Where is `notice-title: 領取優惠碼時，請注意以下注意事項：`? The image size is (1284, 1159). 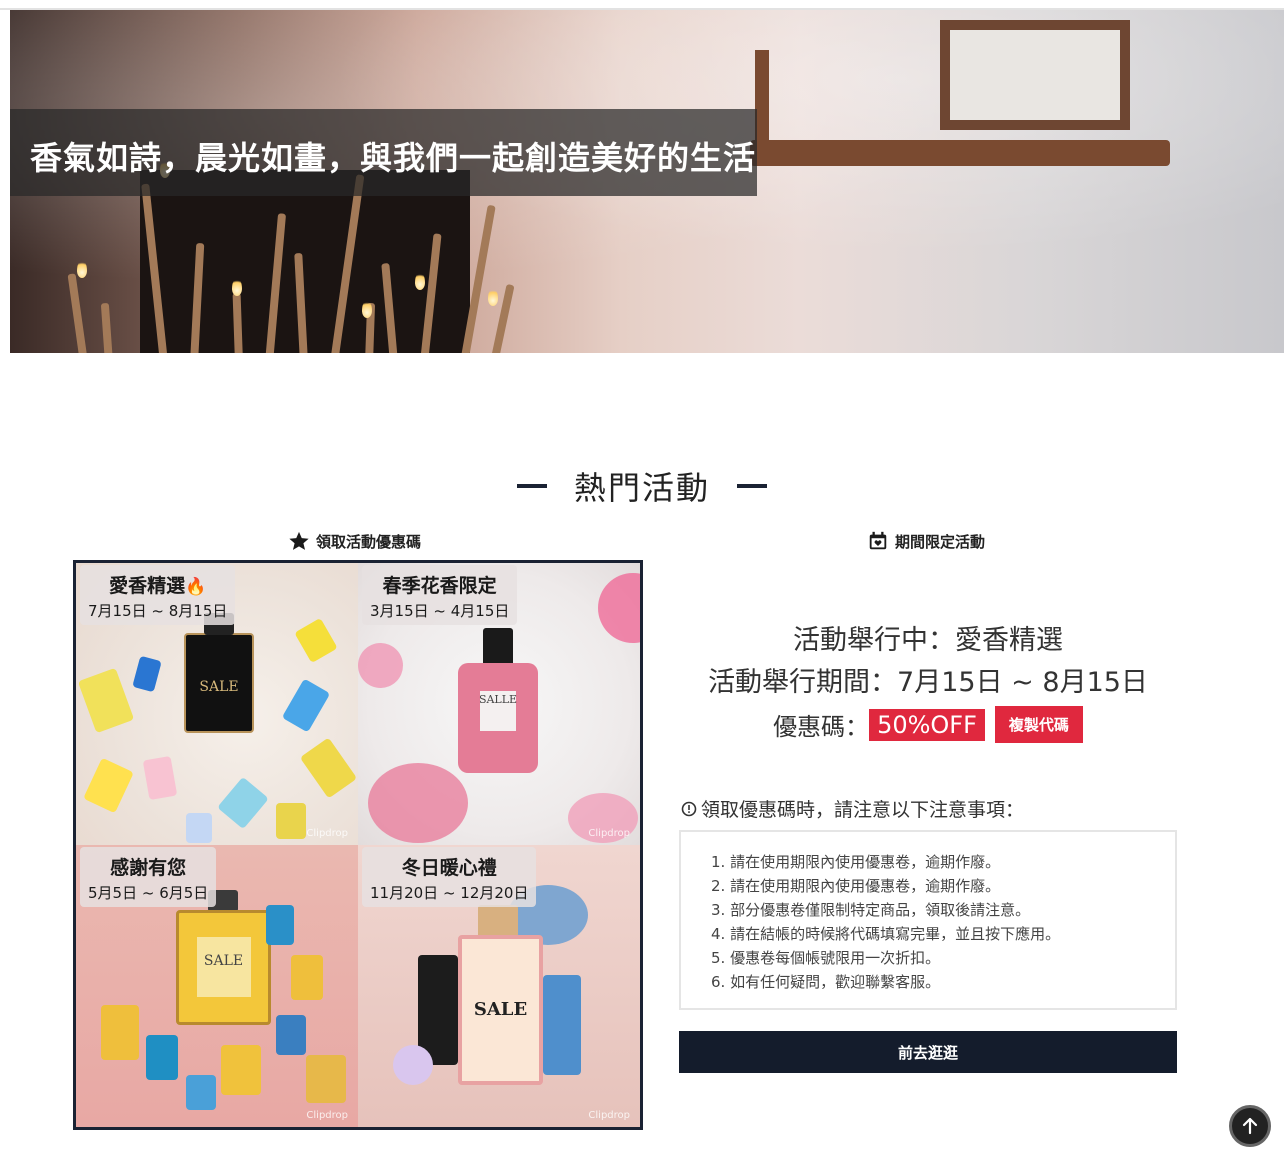
notice-title: 領取優惠碼時，請注意以下注意事項： is located at coordinates (852, 808).